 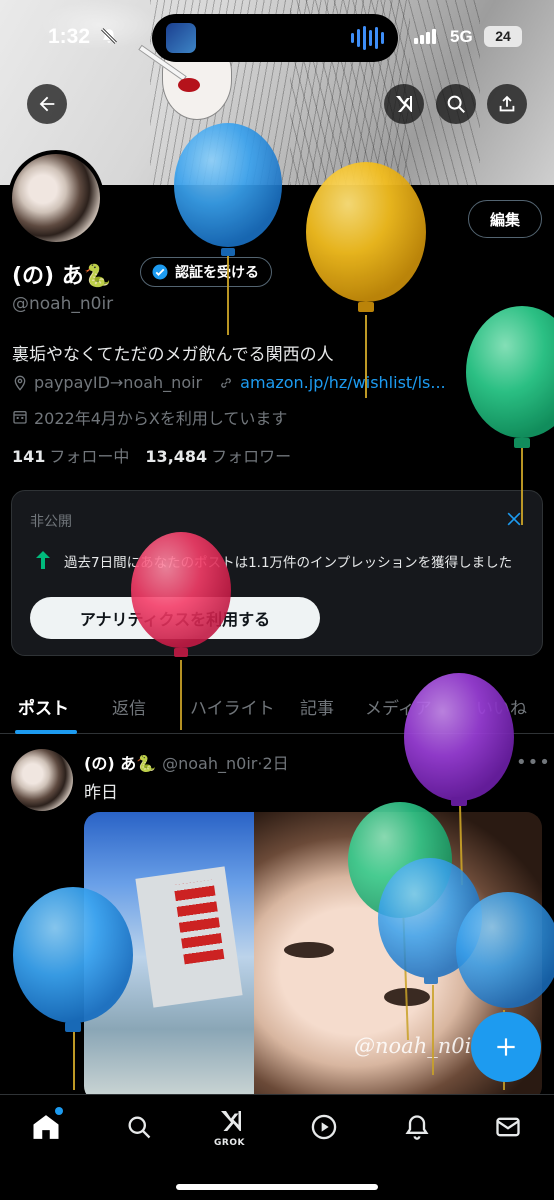 What do you see at coordinates (505, 219) in the screenshot?
I see `edit-profile-button: 編集` at bounding box center [505, 219].